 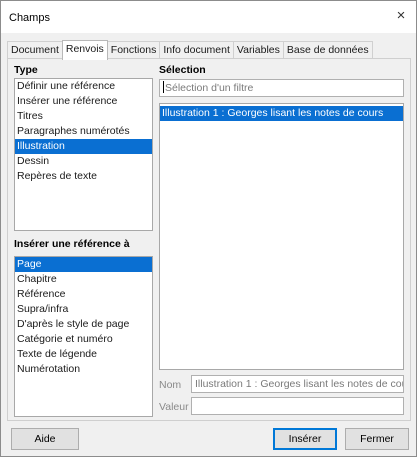 I want to click on reference-item: Numérotation, so click(x=83, y=369).